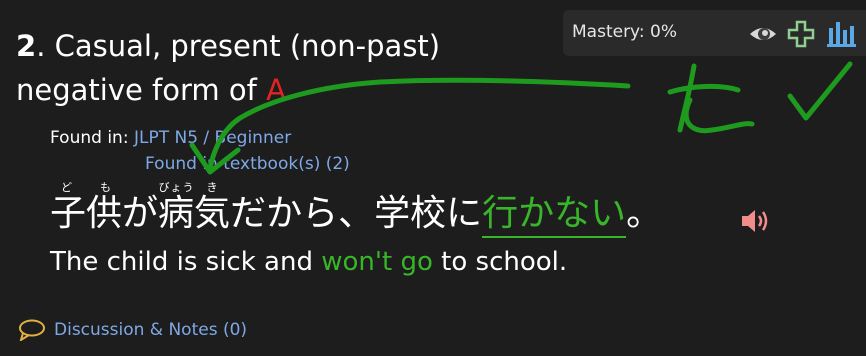  Describe the element at coordinates (32, 330) in the screenshot. I see `speech-bubble-icon` at that location.